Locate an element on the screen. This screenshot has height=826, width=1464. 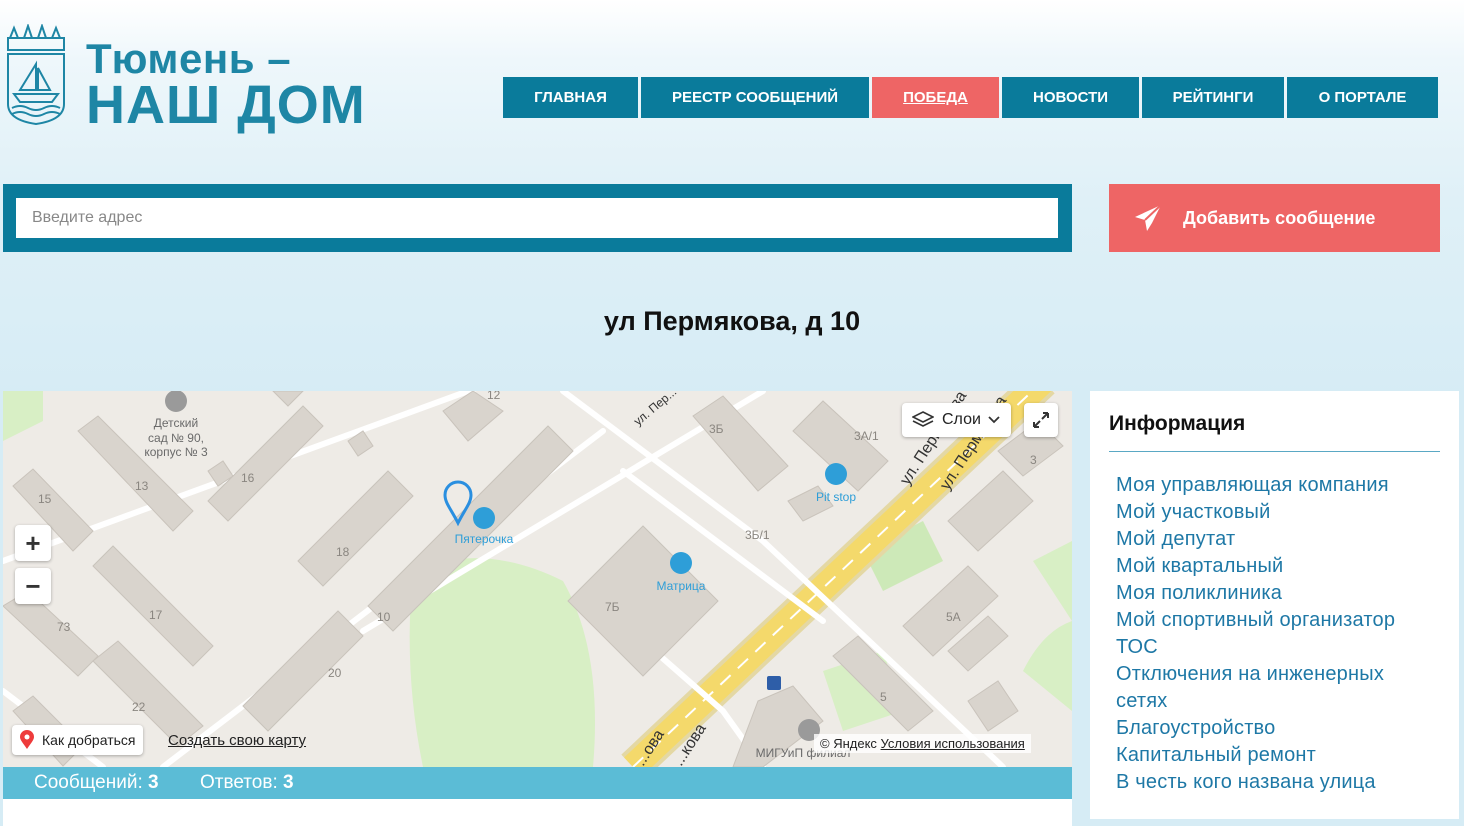
house-number: 16 is located at coordinates (248, 478).